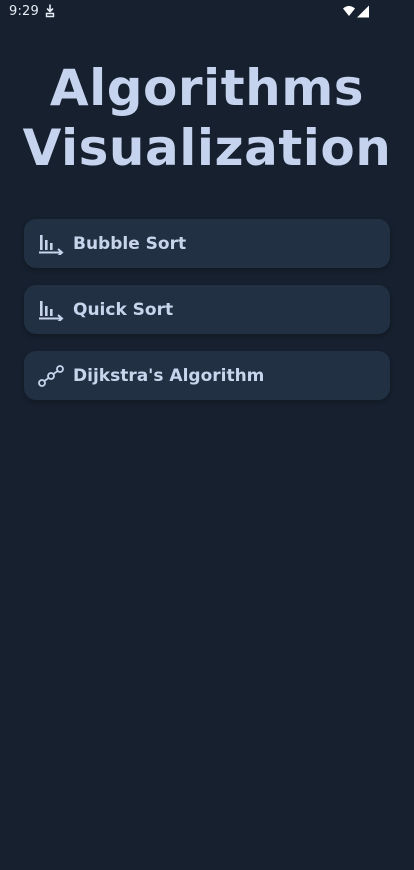 Image resolution: width=414 pixels, height=870 pixels. Describe the element at coordinates (207, 243) in the screenshot. I see `menu-item-bubble-sort: Bubble Sort` at that location.